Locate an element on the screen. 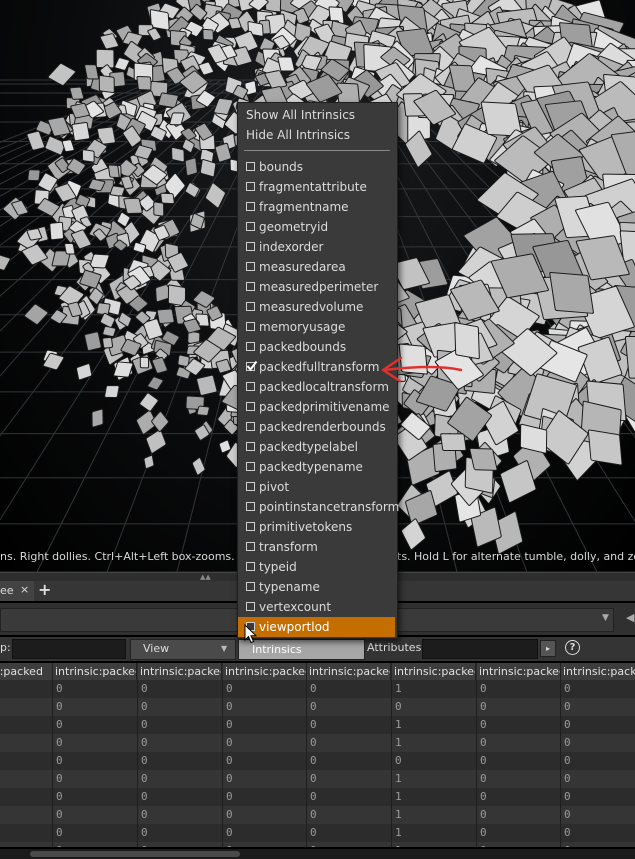 This screenshot has width=635, height=859. menu-item-packedrenderbounds: packedrenderbounds is located at coordinates (316, 427).